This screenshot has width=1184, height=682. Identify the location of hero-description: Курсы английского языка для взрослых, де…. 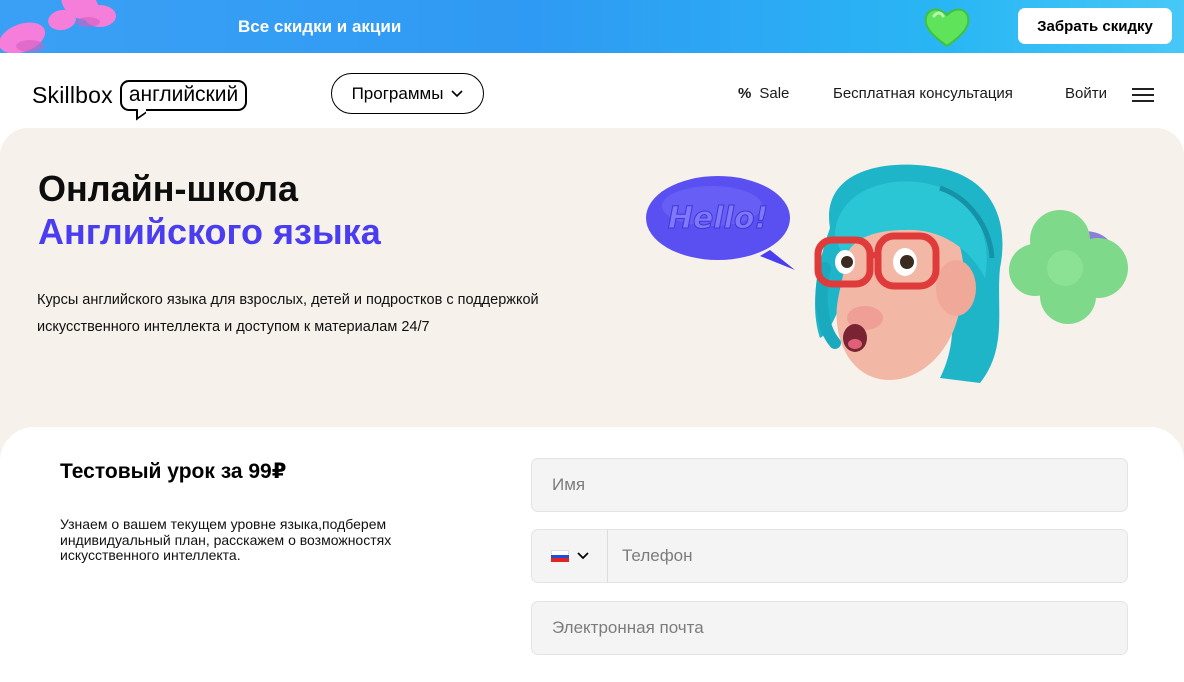
(288, 313).